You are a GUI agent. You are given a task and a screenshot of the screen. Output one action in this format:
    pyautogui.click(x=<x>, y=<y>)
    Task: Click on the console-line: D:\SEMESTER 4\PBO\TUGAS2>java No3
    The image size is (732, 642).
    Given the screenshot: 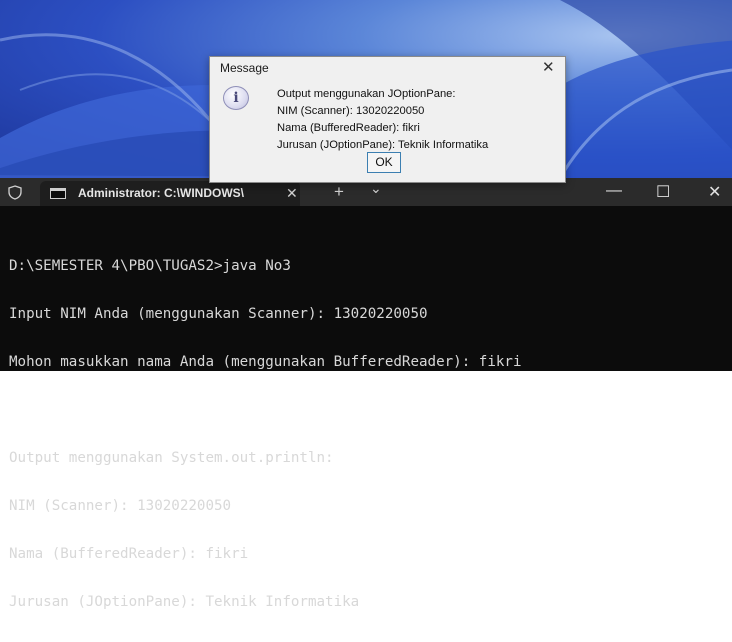 What is the action you would take?
    pyautogui.click(x=150, y=266)
    